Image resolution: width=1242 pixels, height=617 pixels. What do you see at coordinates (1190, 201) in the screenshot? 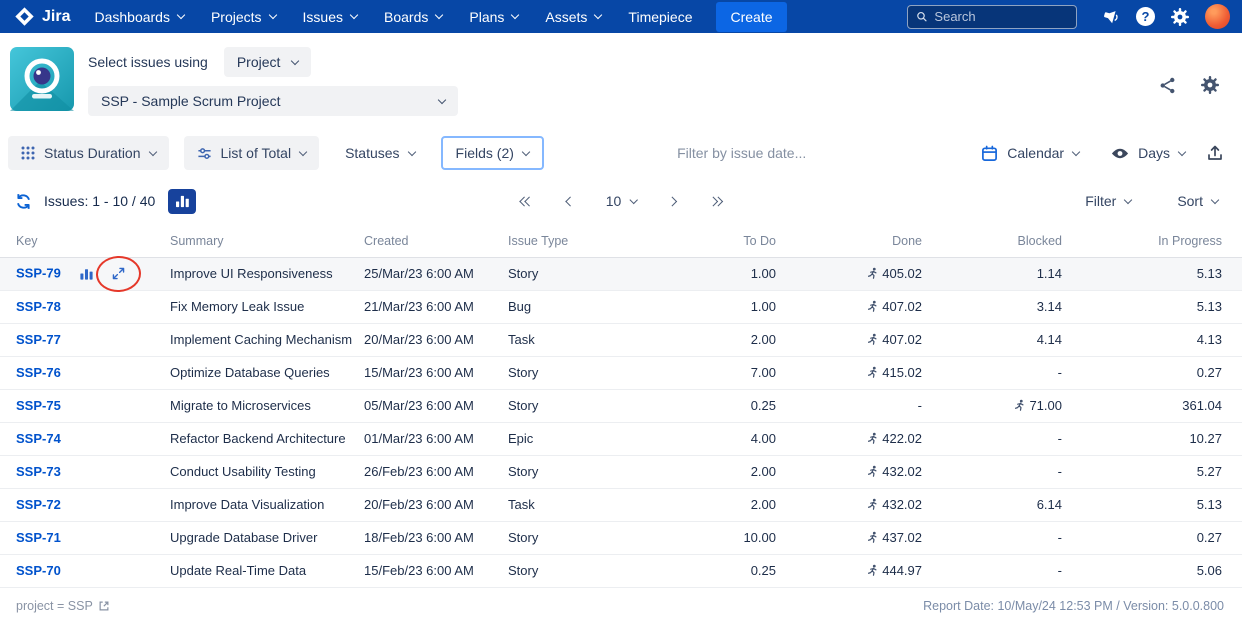
I see `sort-label: Sort` at bounding box center [1190, 201].